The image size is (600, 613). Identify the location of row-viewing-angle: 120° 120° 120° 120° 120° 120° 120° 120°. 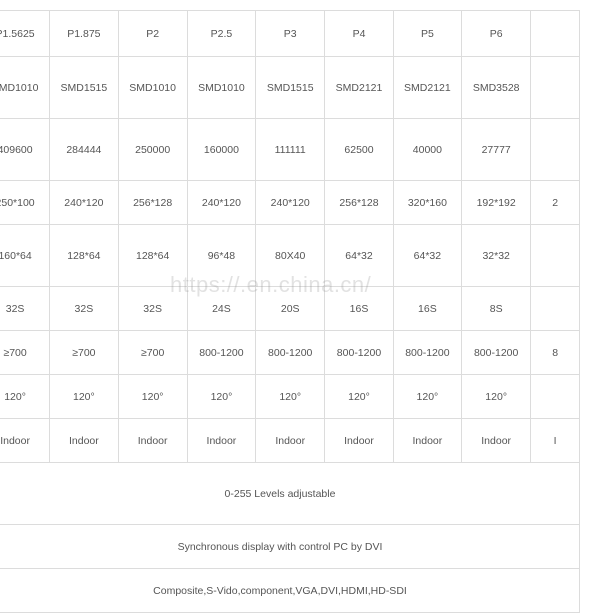
(290, 396).